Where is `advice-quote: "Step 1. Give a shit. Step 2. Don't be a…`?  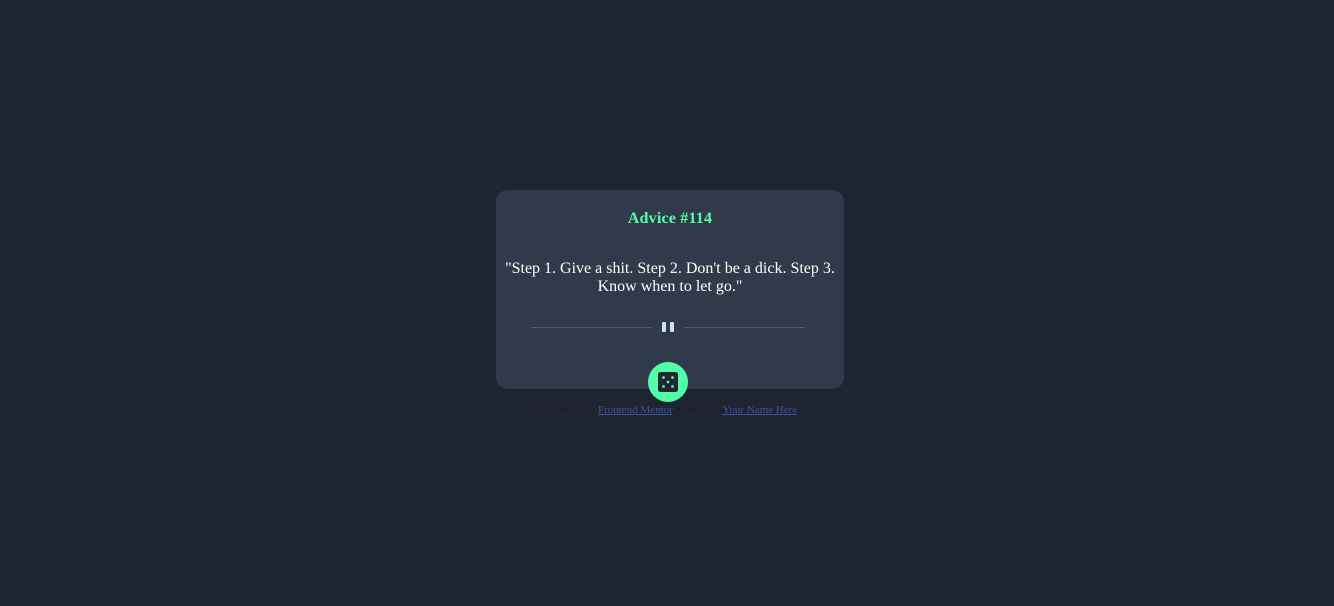
advice-quote: "Step 1. Give a shit. Step 2. Don't be a… is located at coordinates (670, 277).